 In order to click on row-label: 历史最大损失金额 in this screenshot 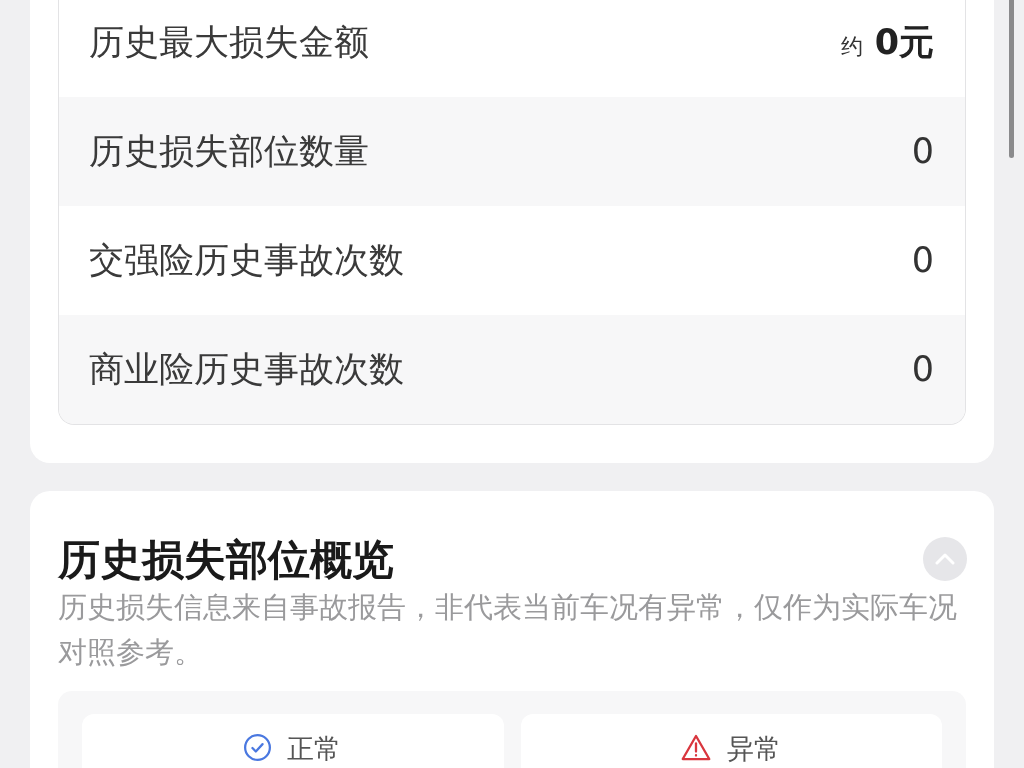, I will do `click(229, 42)`.